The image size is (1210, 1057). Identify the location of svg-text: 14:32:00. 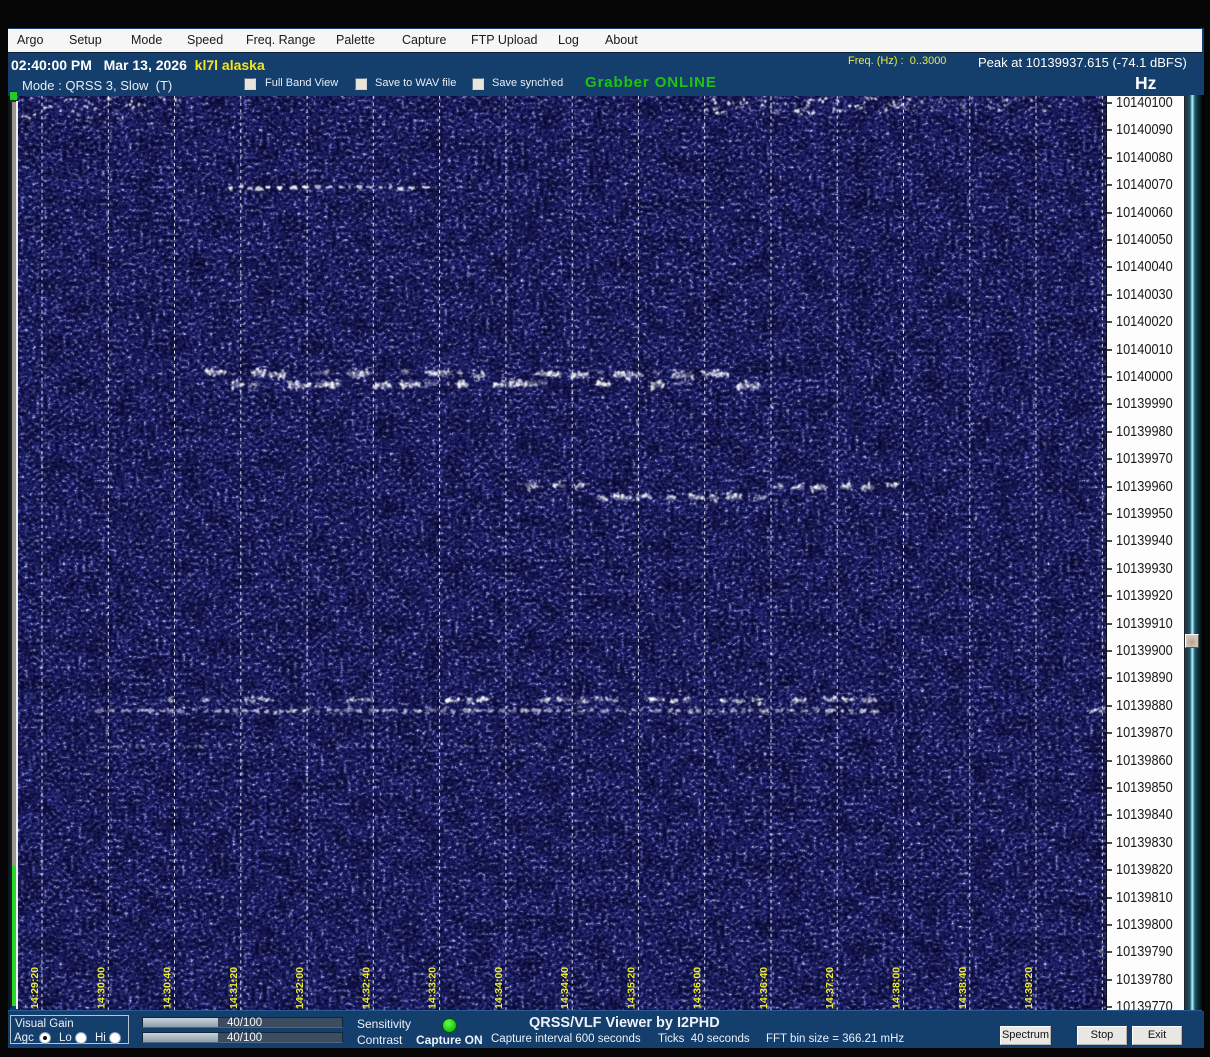
(300, 988).